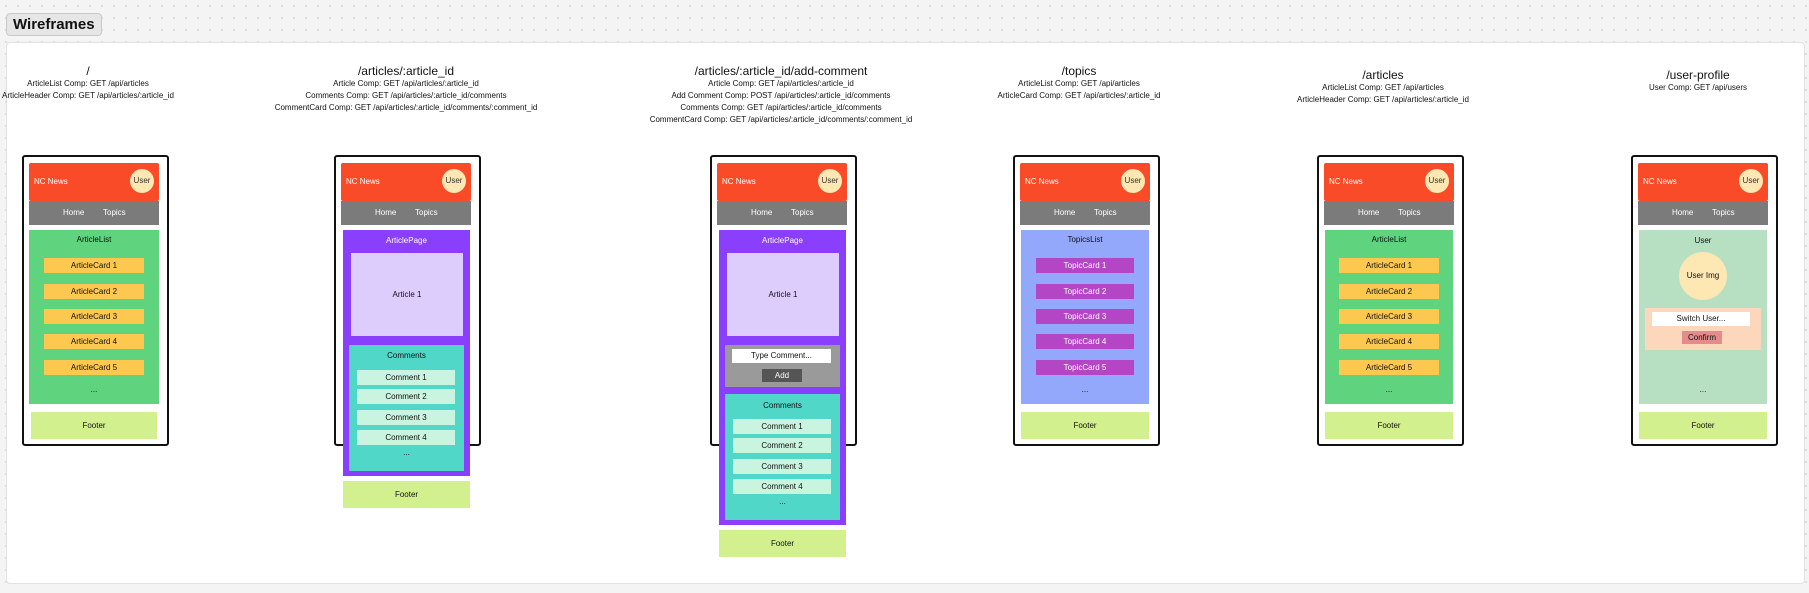 The height and width of the screenshot is (593, 1809). Describe the element at coordinates (1085, 367) in the screenshot. I see `topic-card: TopicCard 5` at that location.